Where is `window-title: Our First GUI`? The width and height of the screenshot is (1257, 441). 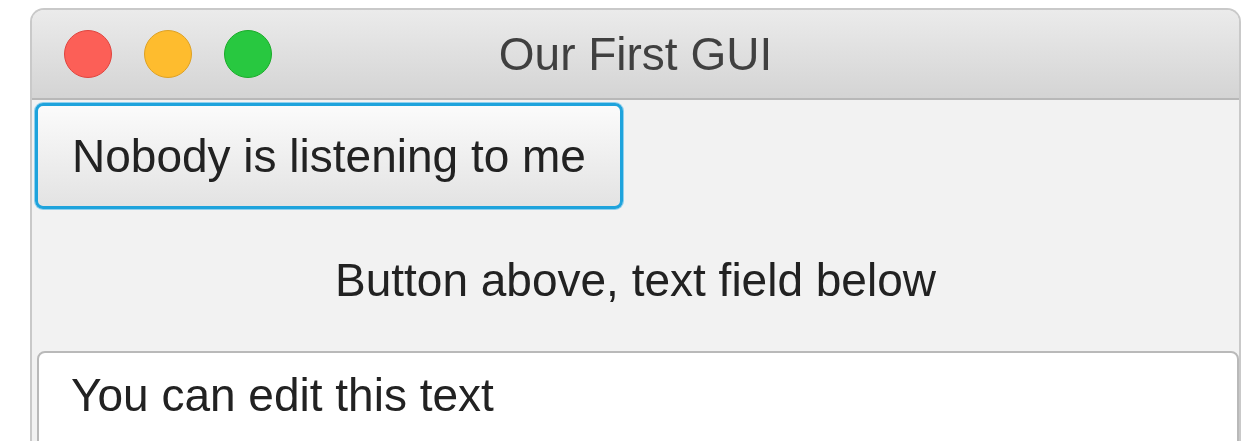 window-title: Our First GUI is located at coordinates (635, 54).